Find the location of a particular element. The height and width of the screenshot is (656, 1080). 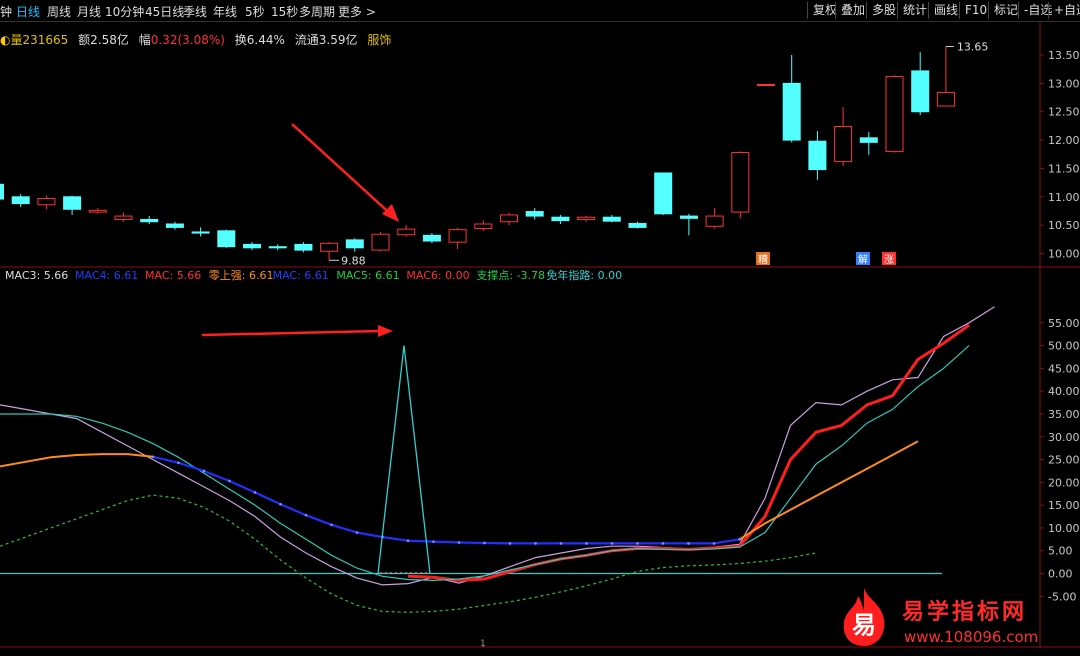

indicator-legend-0: MAC3: 5.66 is located at coordinates (36, 275).